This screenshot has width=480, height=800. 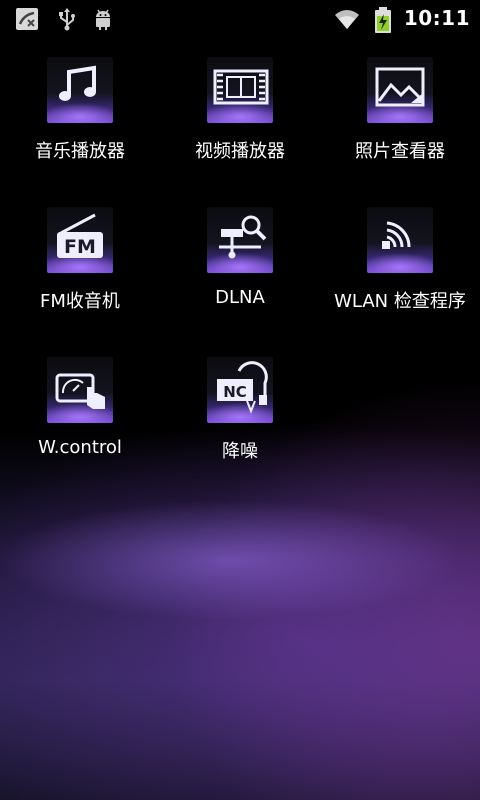 I want to click on app-w-control: W.control, so click(x=80, y=412).